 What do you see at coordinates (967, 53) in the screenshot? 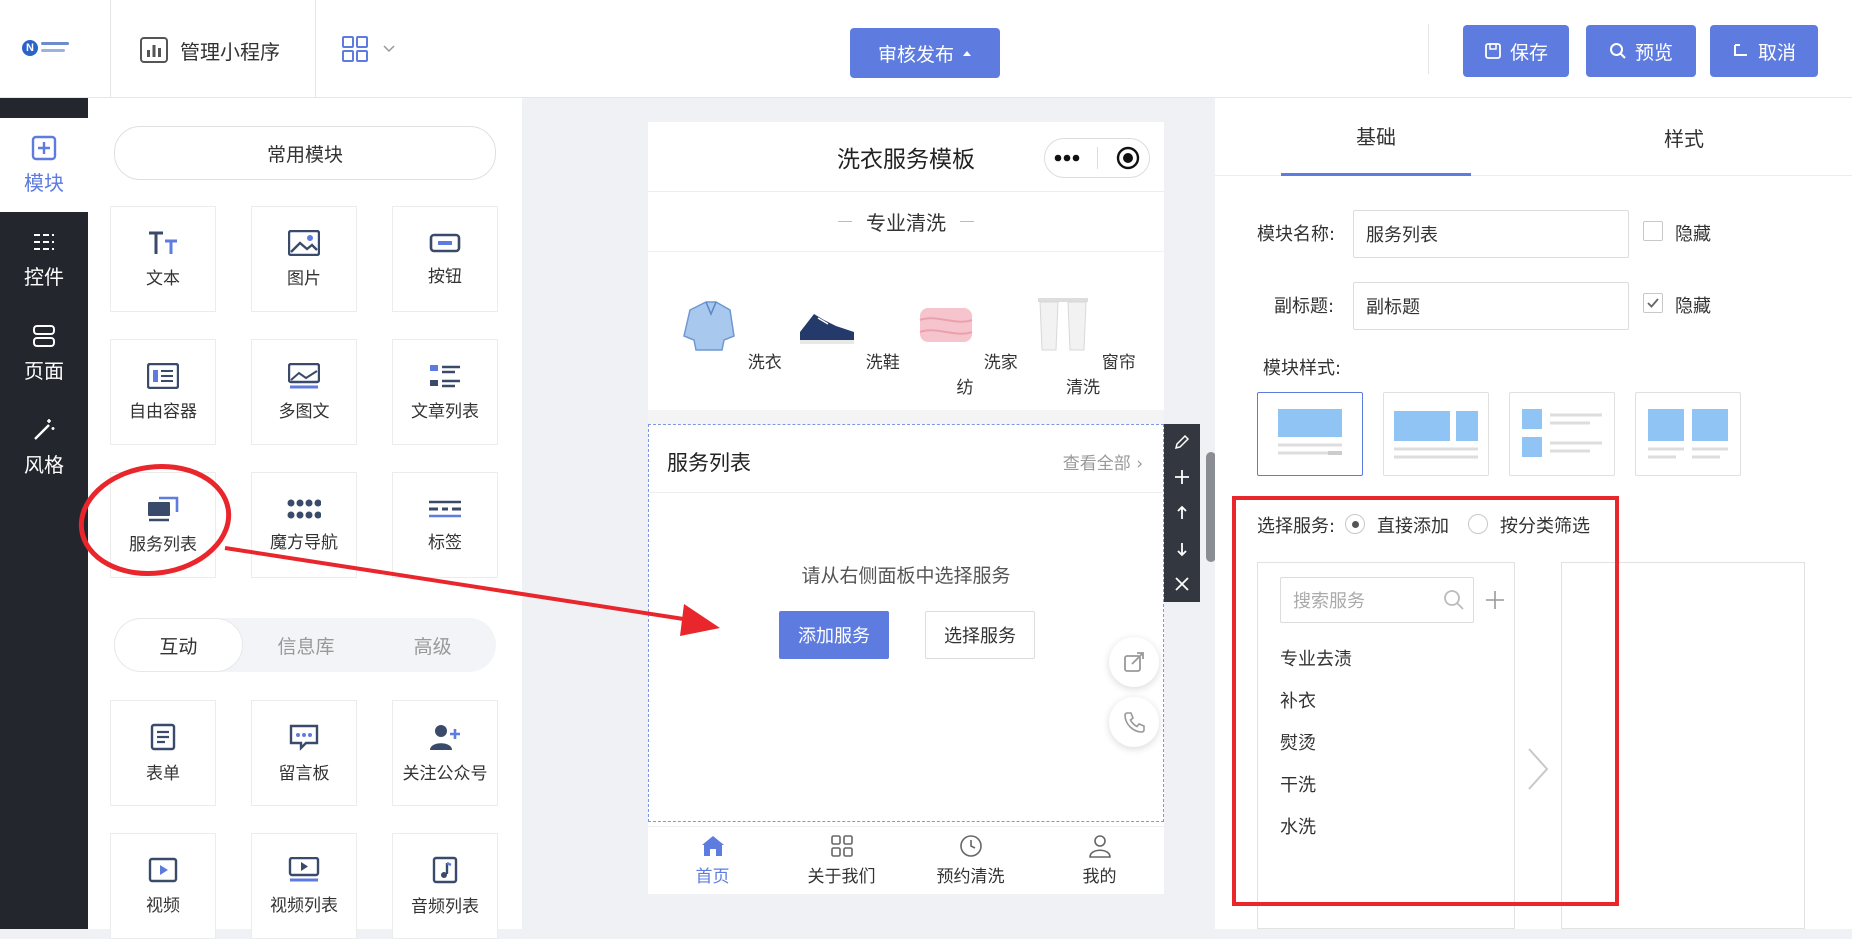
I see `caret-up-icon` at bounding box center [967, 53].